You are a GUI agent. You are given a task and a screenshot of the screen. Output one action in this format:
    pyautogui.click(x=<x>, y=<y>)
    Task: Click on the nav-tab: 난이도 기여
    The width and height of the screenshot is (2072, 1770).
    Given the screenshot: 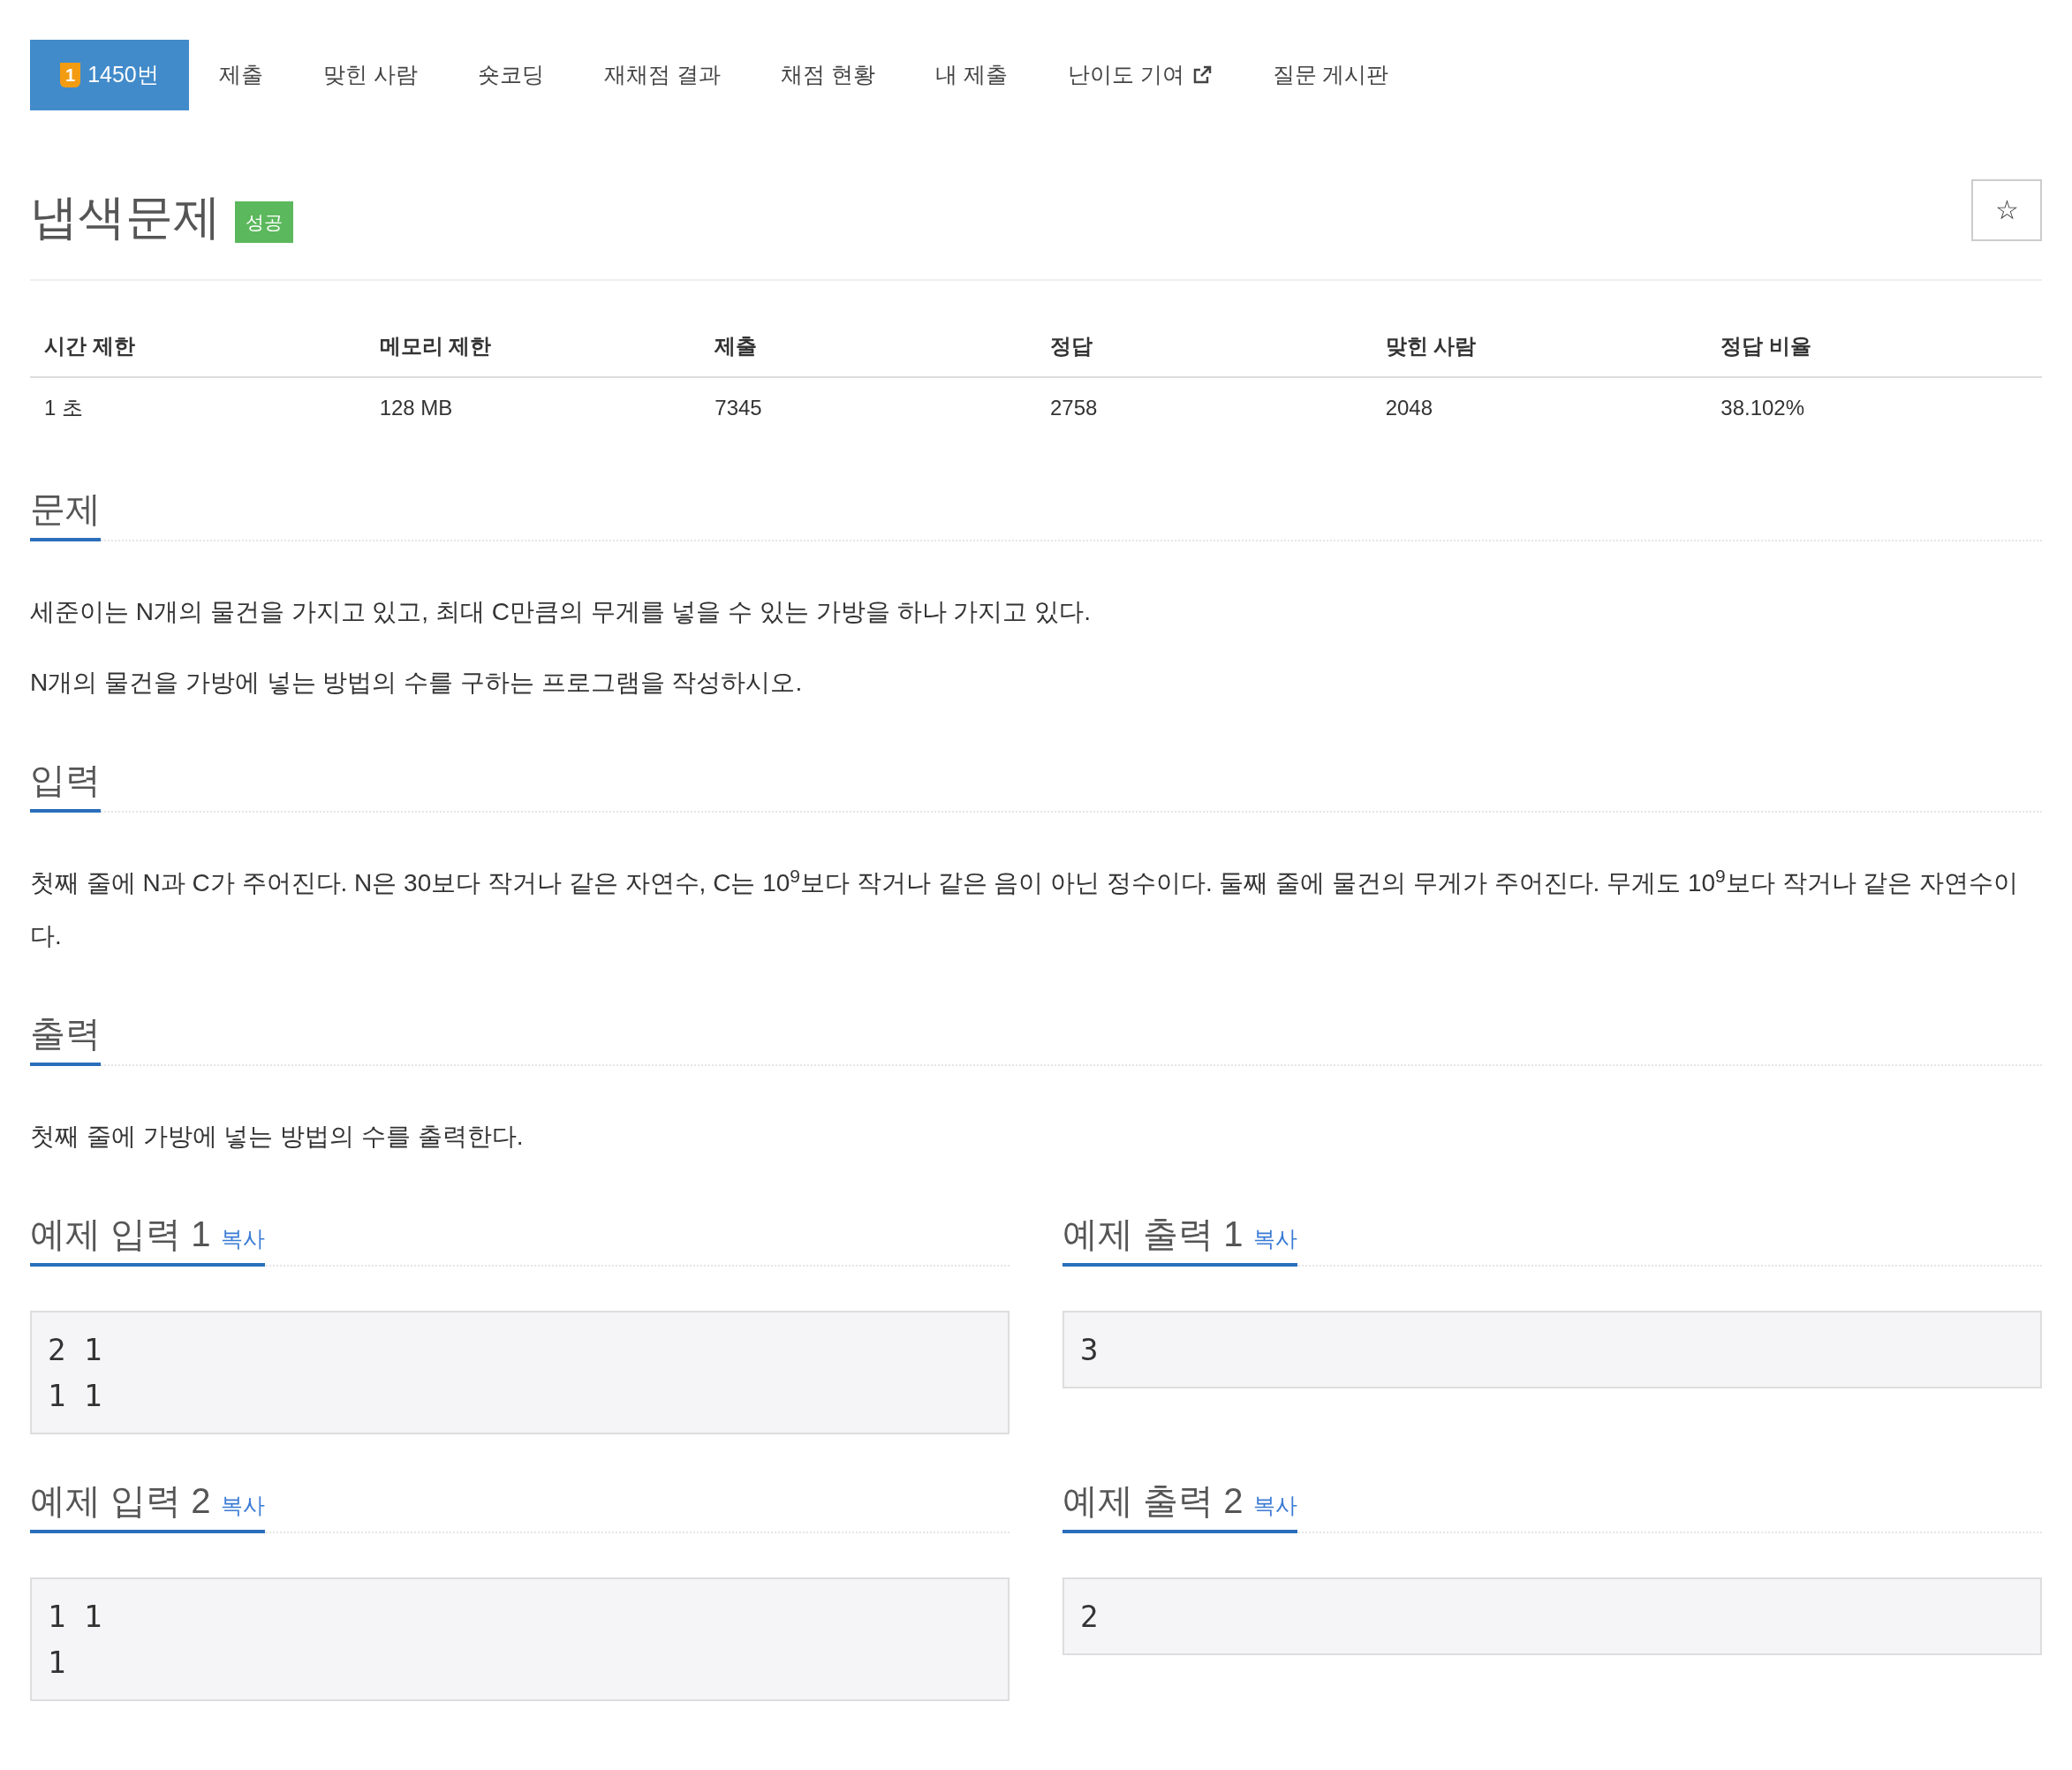 What is the action you would take?
    pyautogui.click(x=1140, y=75)
    